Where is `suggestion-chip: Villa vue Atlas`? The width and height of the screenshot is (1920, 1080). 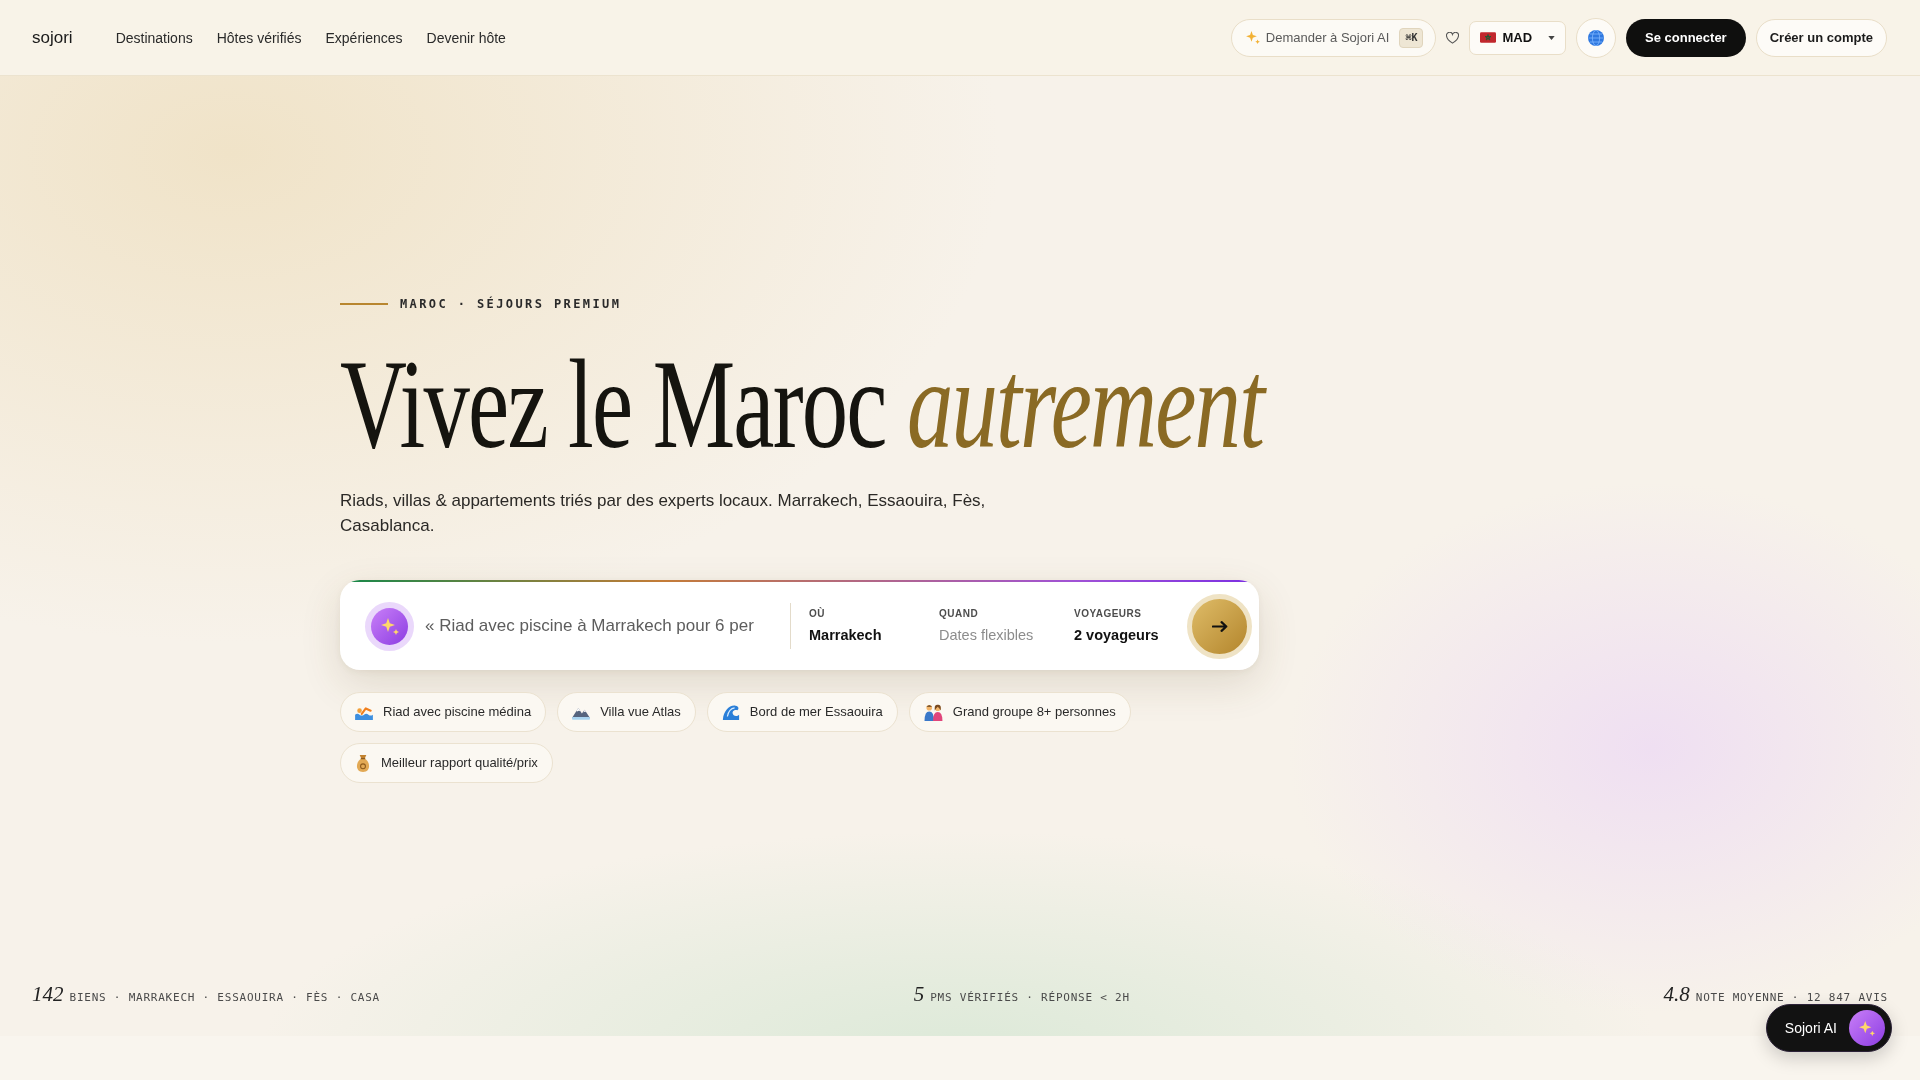
suggestion-chip: Villa vue Atlas is located at coordinates (626, 712).